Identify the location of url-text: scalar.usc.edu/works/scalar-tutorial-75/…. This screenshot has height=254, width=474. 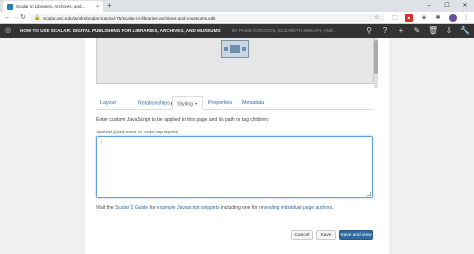
(129, 18).